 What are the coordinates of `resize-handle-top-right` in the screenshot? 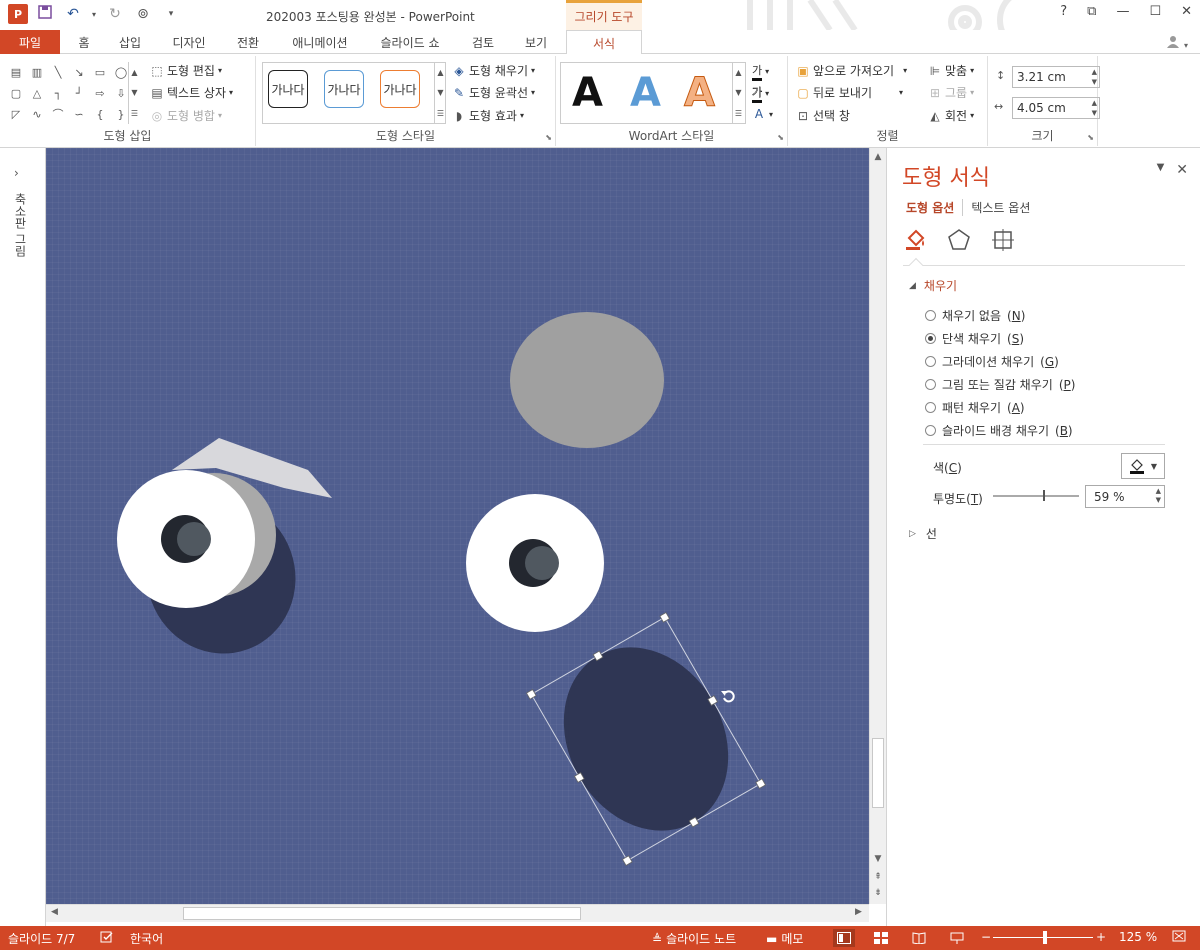 It's located at (665, 617).